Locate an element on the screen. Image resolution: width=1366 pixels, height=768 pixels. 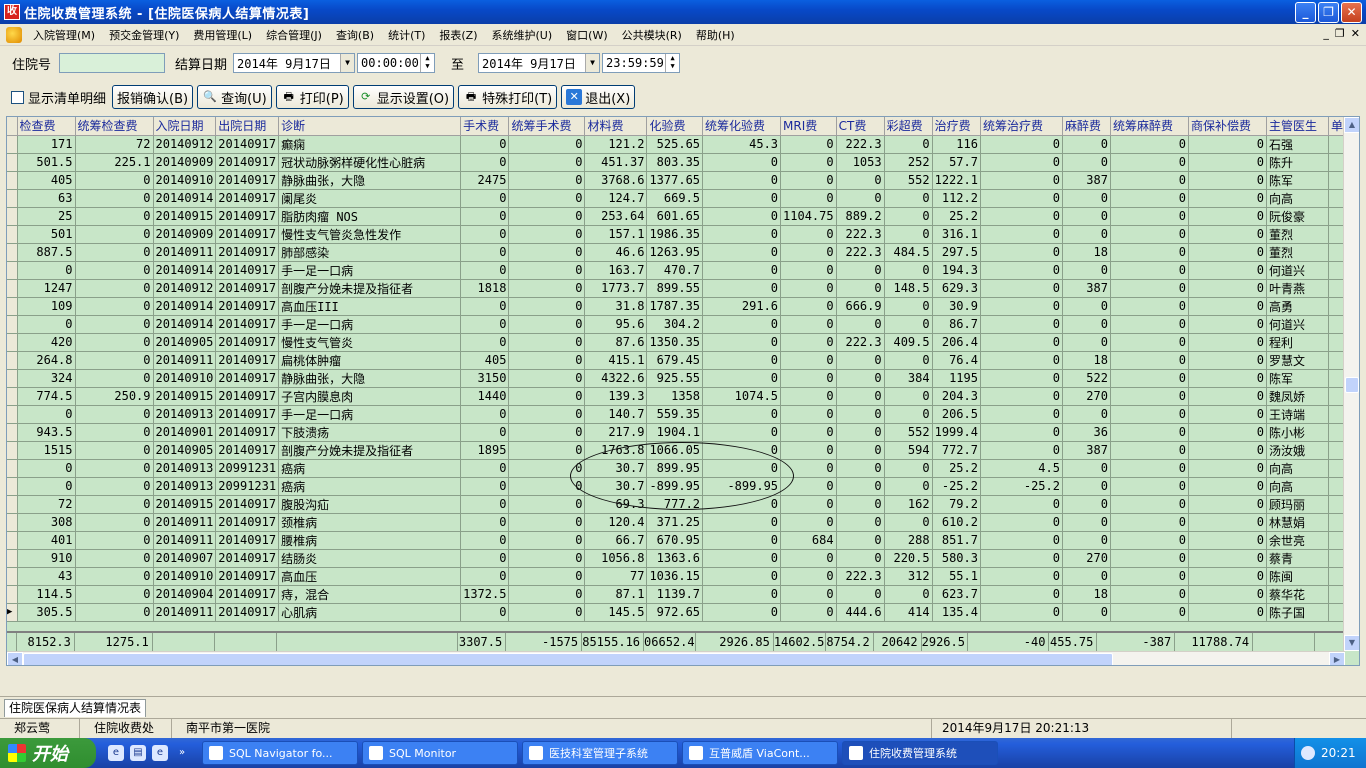
table-cell: 401 is located at coordinates (46, 540).